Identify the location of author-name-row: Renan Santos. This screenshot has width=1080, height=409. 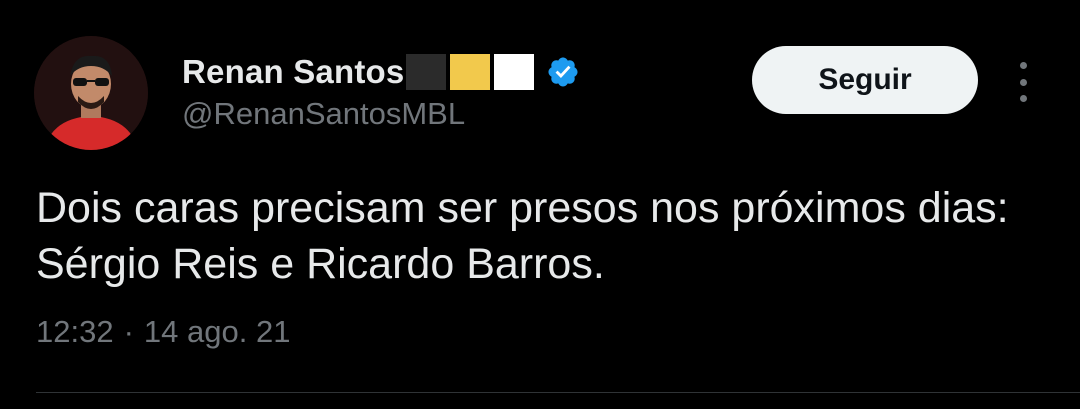
(381, 72).